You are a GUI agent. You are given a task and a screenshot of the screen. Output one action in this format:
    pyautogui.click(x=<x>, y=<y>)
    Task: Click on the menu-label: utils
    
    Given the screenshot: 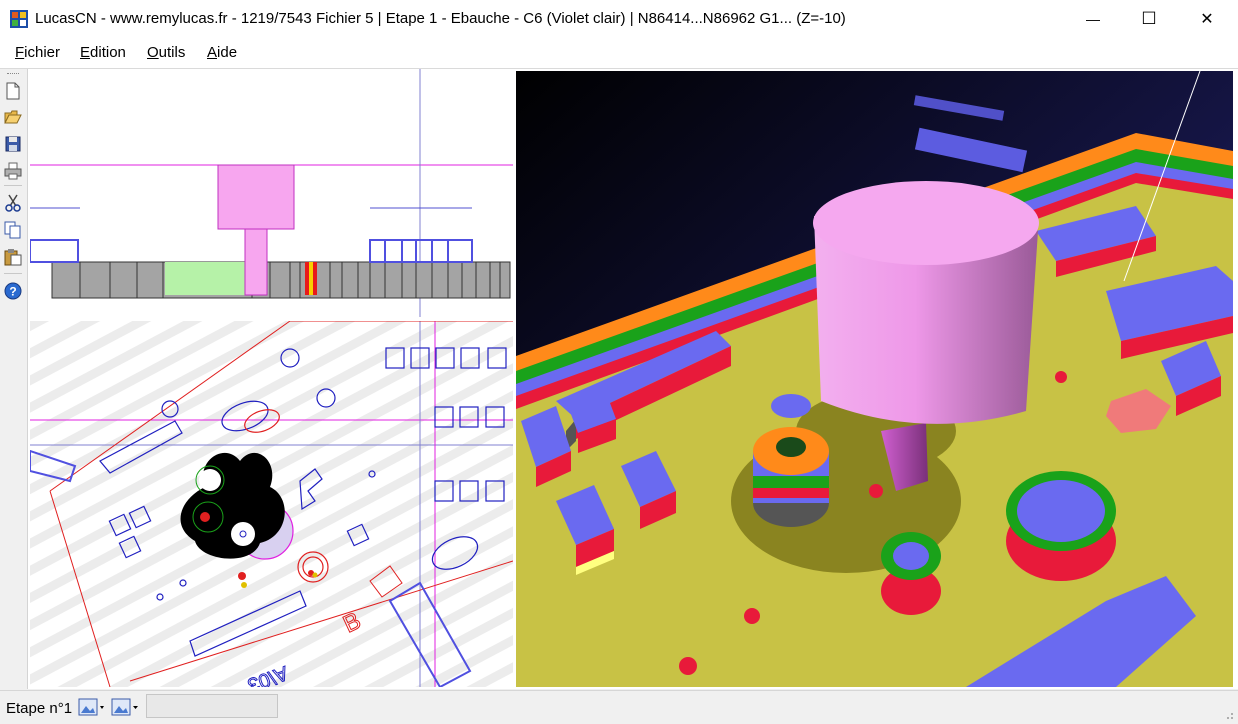 What is the action you would take?
    pyautogui.click(x=172, y=52)
    